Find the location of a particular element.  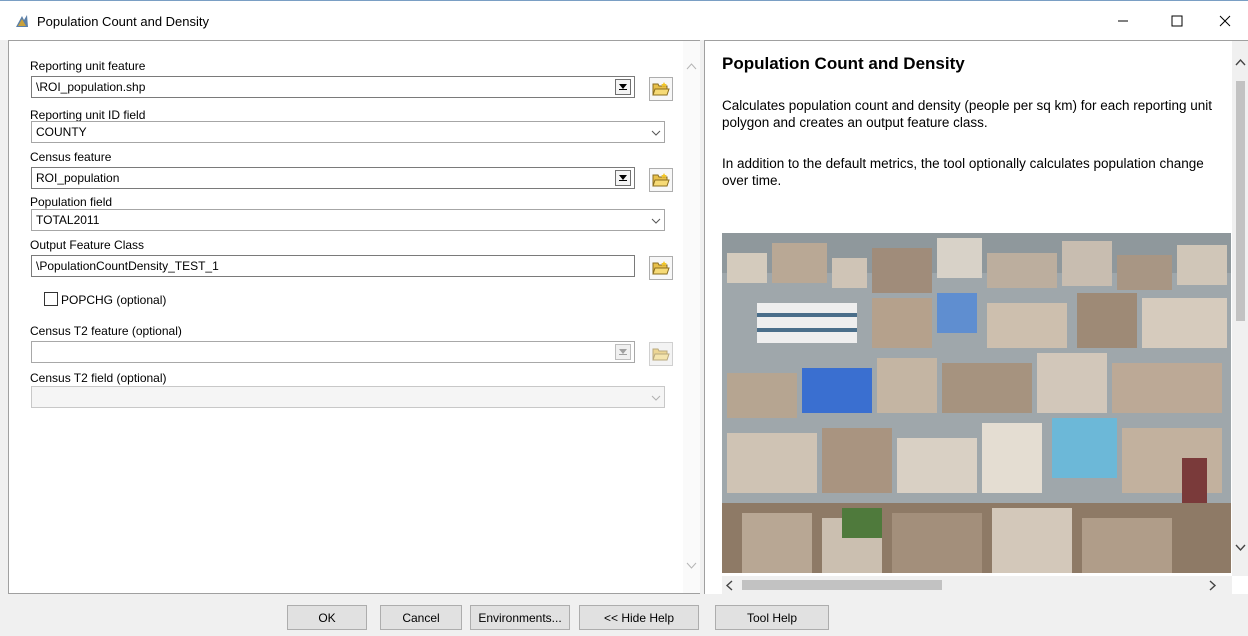

tool-help-button: Tool Help is located at coordinates (772, 617).